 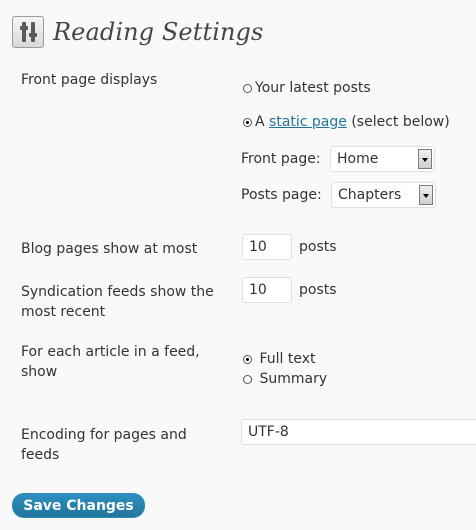 I want to click on static-page-link: static page, so click(x=308, y=122).